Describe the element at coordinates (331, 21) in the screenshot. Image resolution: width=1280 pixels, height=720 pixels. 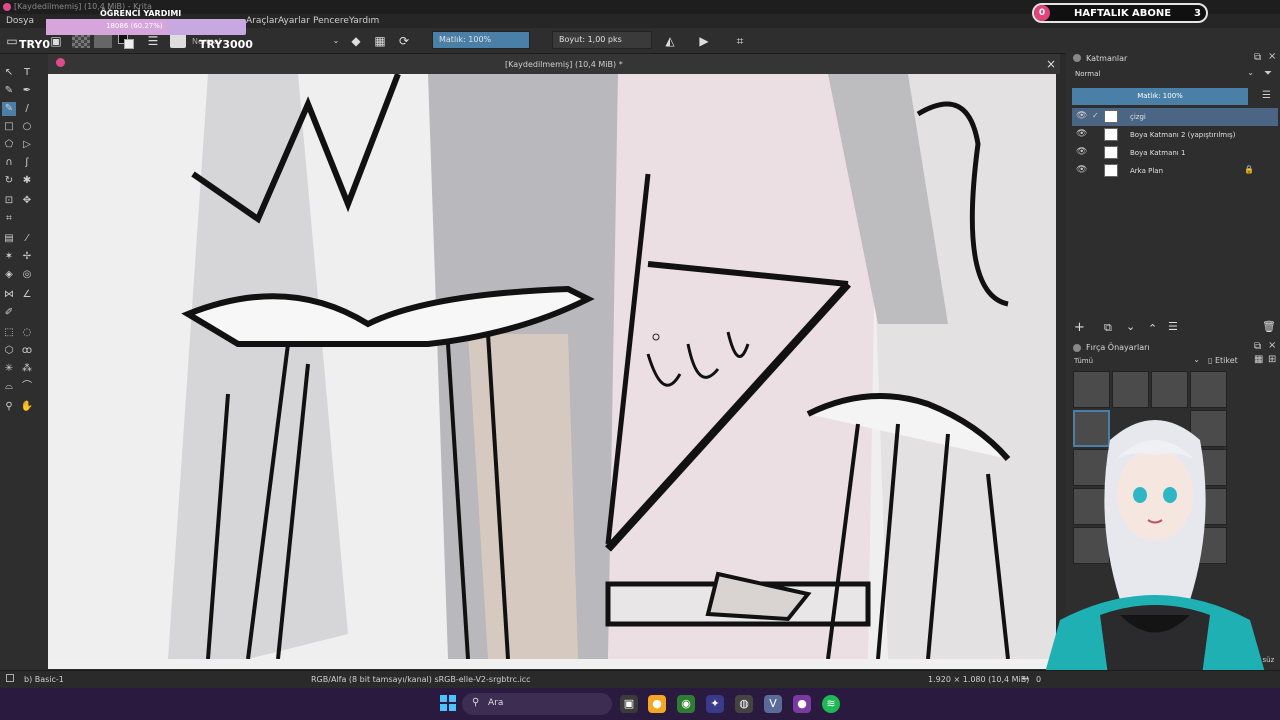
I see `menu-window: Pencere` at that location.